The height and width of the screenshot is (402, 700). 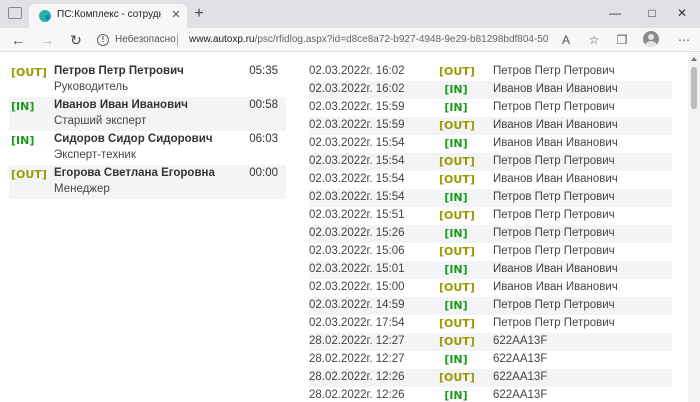 I want to click on log-row: 28.02.2022г. 12:26 [OUT] 622AA13F, so click(x=490, y=378).